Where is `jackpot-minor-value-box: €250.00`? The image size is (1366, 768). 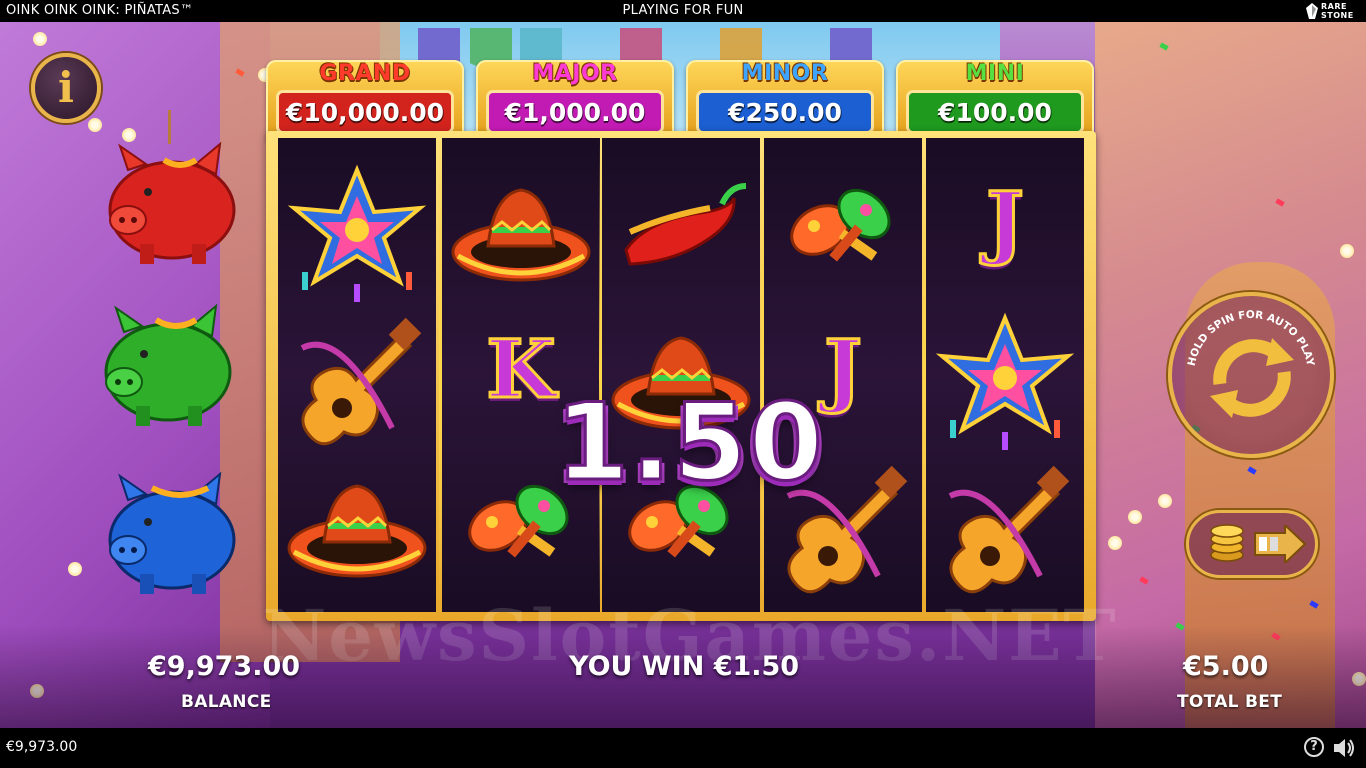 jackpot-minor-value-box: €250.00 is located at coordinates (785, 112).